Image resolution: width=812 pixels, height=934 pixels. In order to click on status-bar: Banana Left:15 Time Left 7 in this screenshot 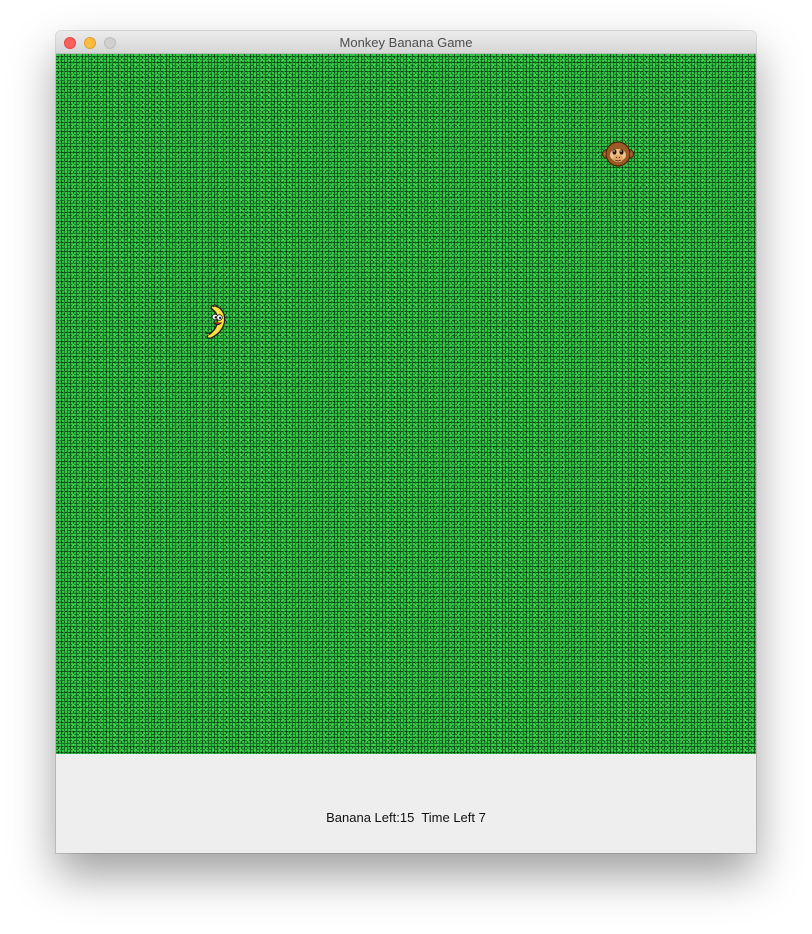, I will do `click(406, 803)`.